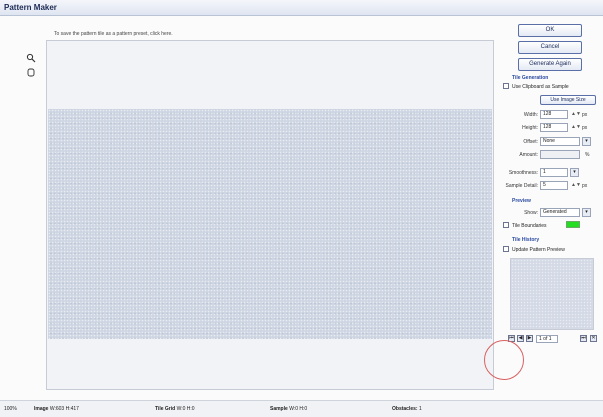 Image resolution: width=603 pixels, height=417 pixels. I want to click on sample-detail-row: Sample Detail: 5 ▲▼ px, so click(550, 186).